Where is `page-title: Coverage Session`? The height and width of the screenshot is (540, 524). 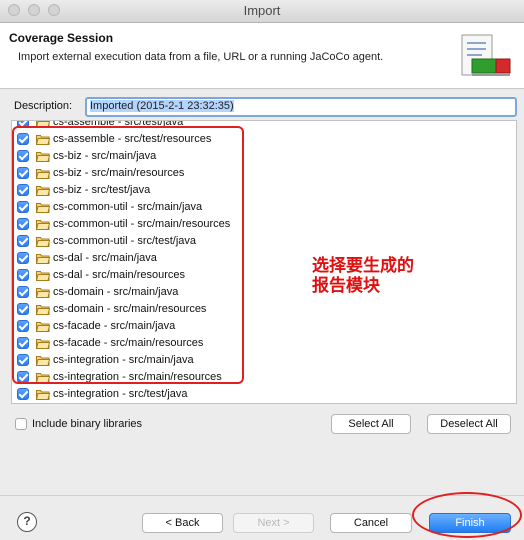
page-title: Coverage Session is located at coordinates (61, 38).